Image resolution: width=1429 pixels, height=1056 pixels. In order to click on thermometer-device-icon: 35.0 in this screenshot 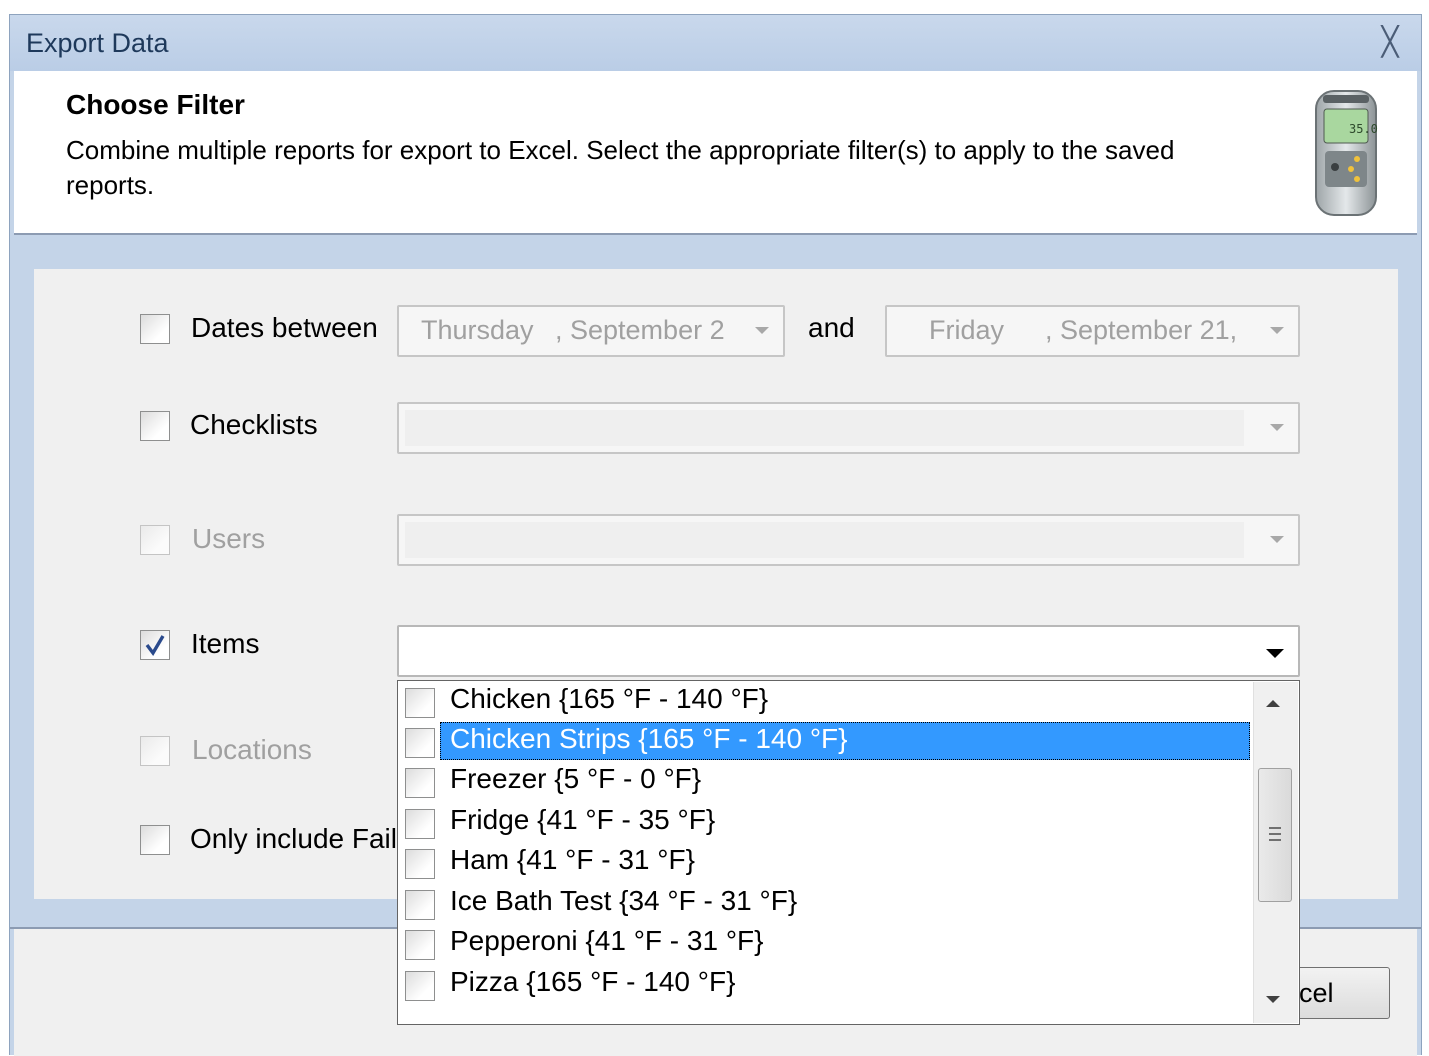, I will do `click(1346, 153)`.